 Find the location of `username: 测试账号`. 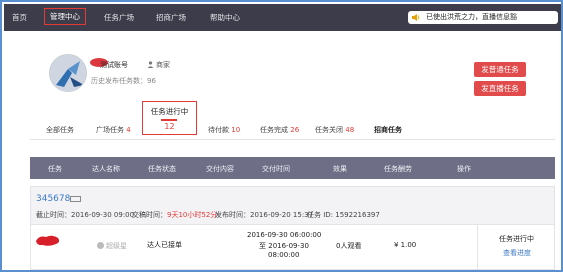

username: 测试账号 is located at coordinates (114, 65).